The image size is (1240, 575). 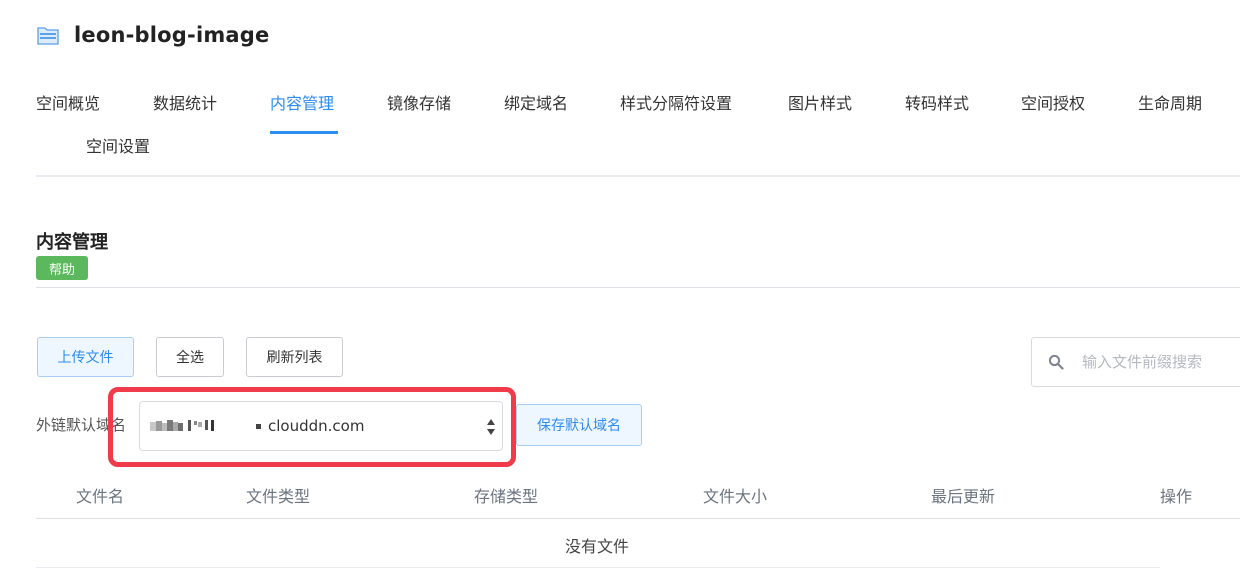 What do you see at coordinates (1170, 104) in the screenshot?
I see `tab-lifecycle: 生命周期` at bounding box center [1170, 104].